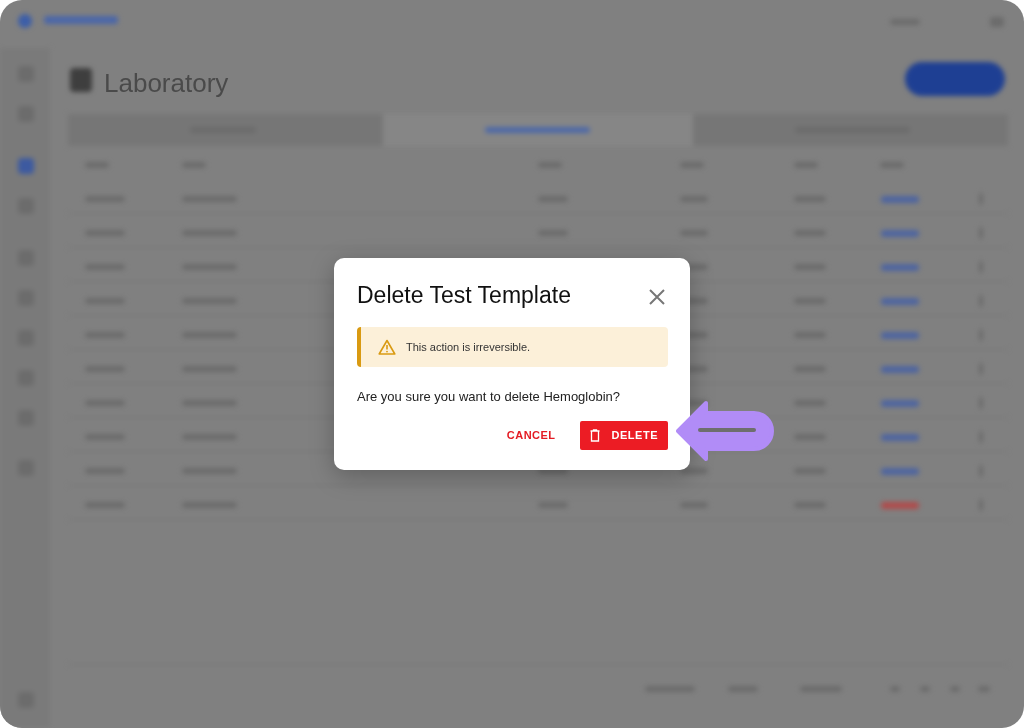  I want to click on dialog-title: Delete Test Template, so click(464, 295).